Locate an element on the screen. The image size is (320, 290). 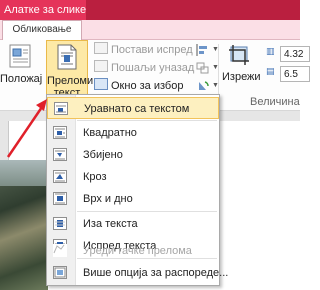
crop-button: Изрежи is located at coordinates (241, 64).